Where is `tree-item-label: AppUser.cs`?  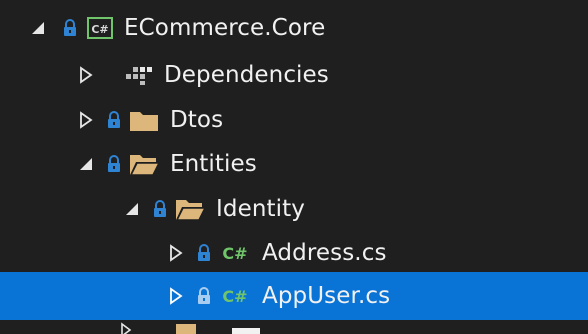 tree-item-label: AppUser.cs is located at coordinates (326, 296).